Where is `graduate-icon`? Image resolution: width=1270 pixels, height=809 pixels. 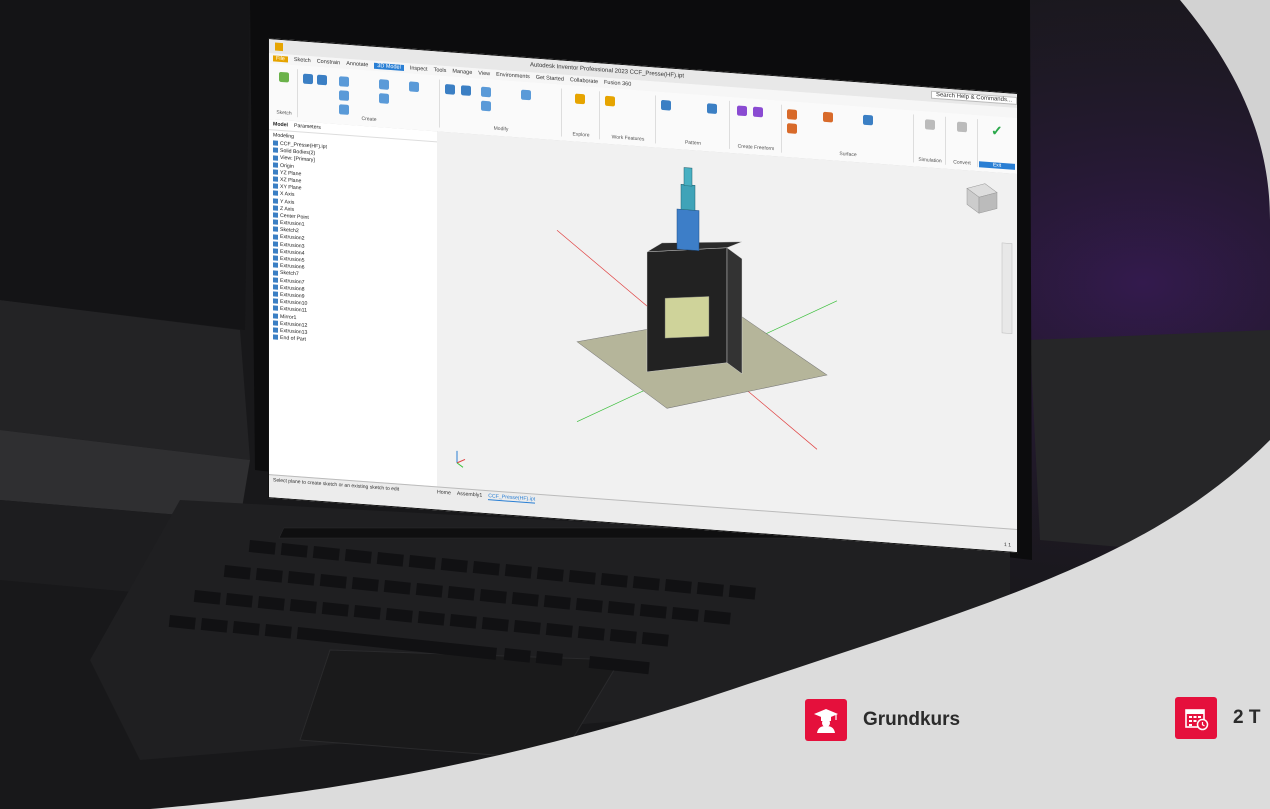 graduate-icon is located at coordinates (826, 720).